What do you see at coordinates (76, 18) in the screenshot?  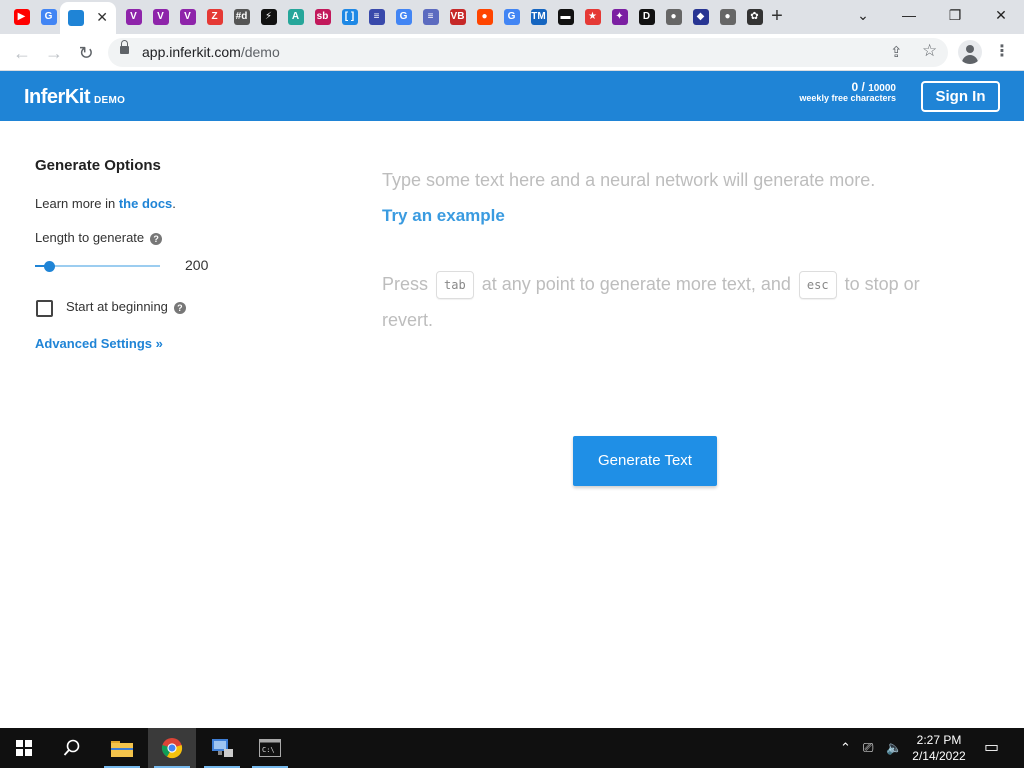 I see `inferkit-icon` at bounding box center [76, 18].